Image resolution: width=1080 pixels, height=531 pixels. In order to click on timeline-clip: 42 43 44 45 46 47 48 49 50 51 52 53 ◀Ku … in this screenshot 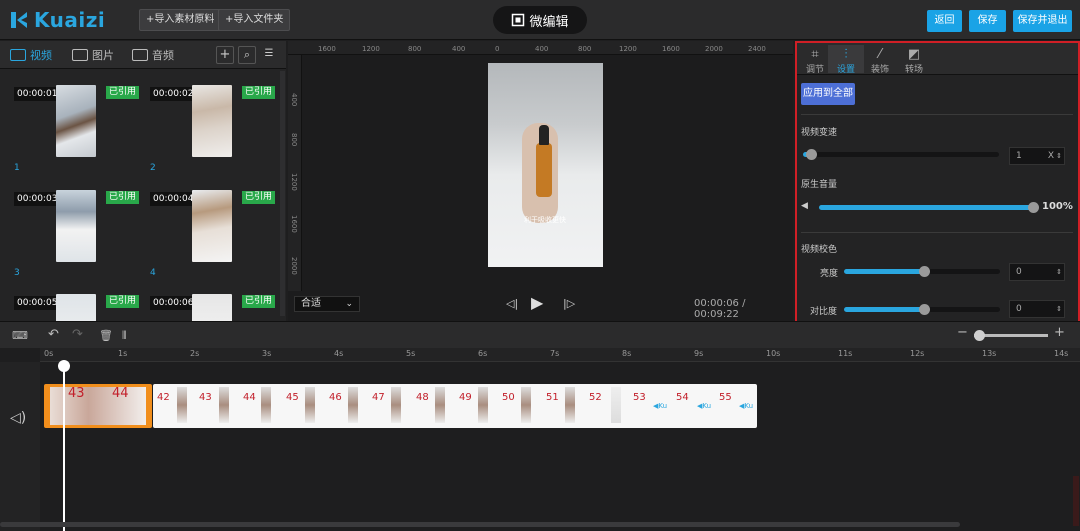, I will do `click(455, 406)`.